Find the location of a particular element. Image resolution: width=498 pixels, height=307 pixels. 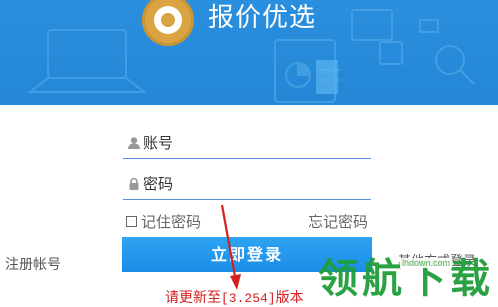

remember-password: 记住密码 is located at coordinates (163, 221).